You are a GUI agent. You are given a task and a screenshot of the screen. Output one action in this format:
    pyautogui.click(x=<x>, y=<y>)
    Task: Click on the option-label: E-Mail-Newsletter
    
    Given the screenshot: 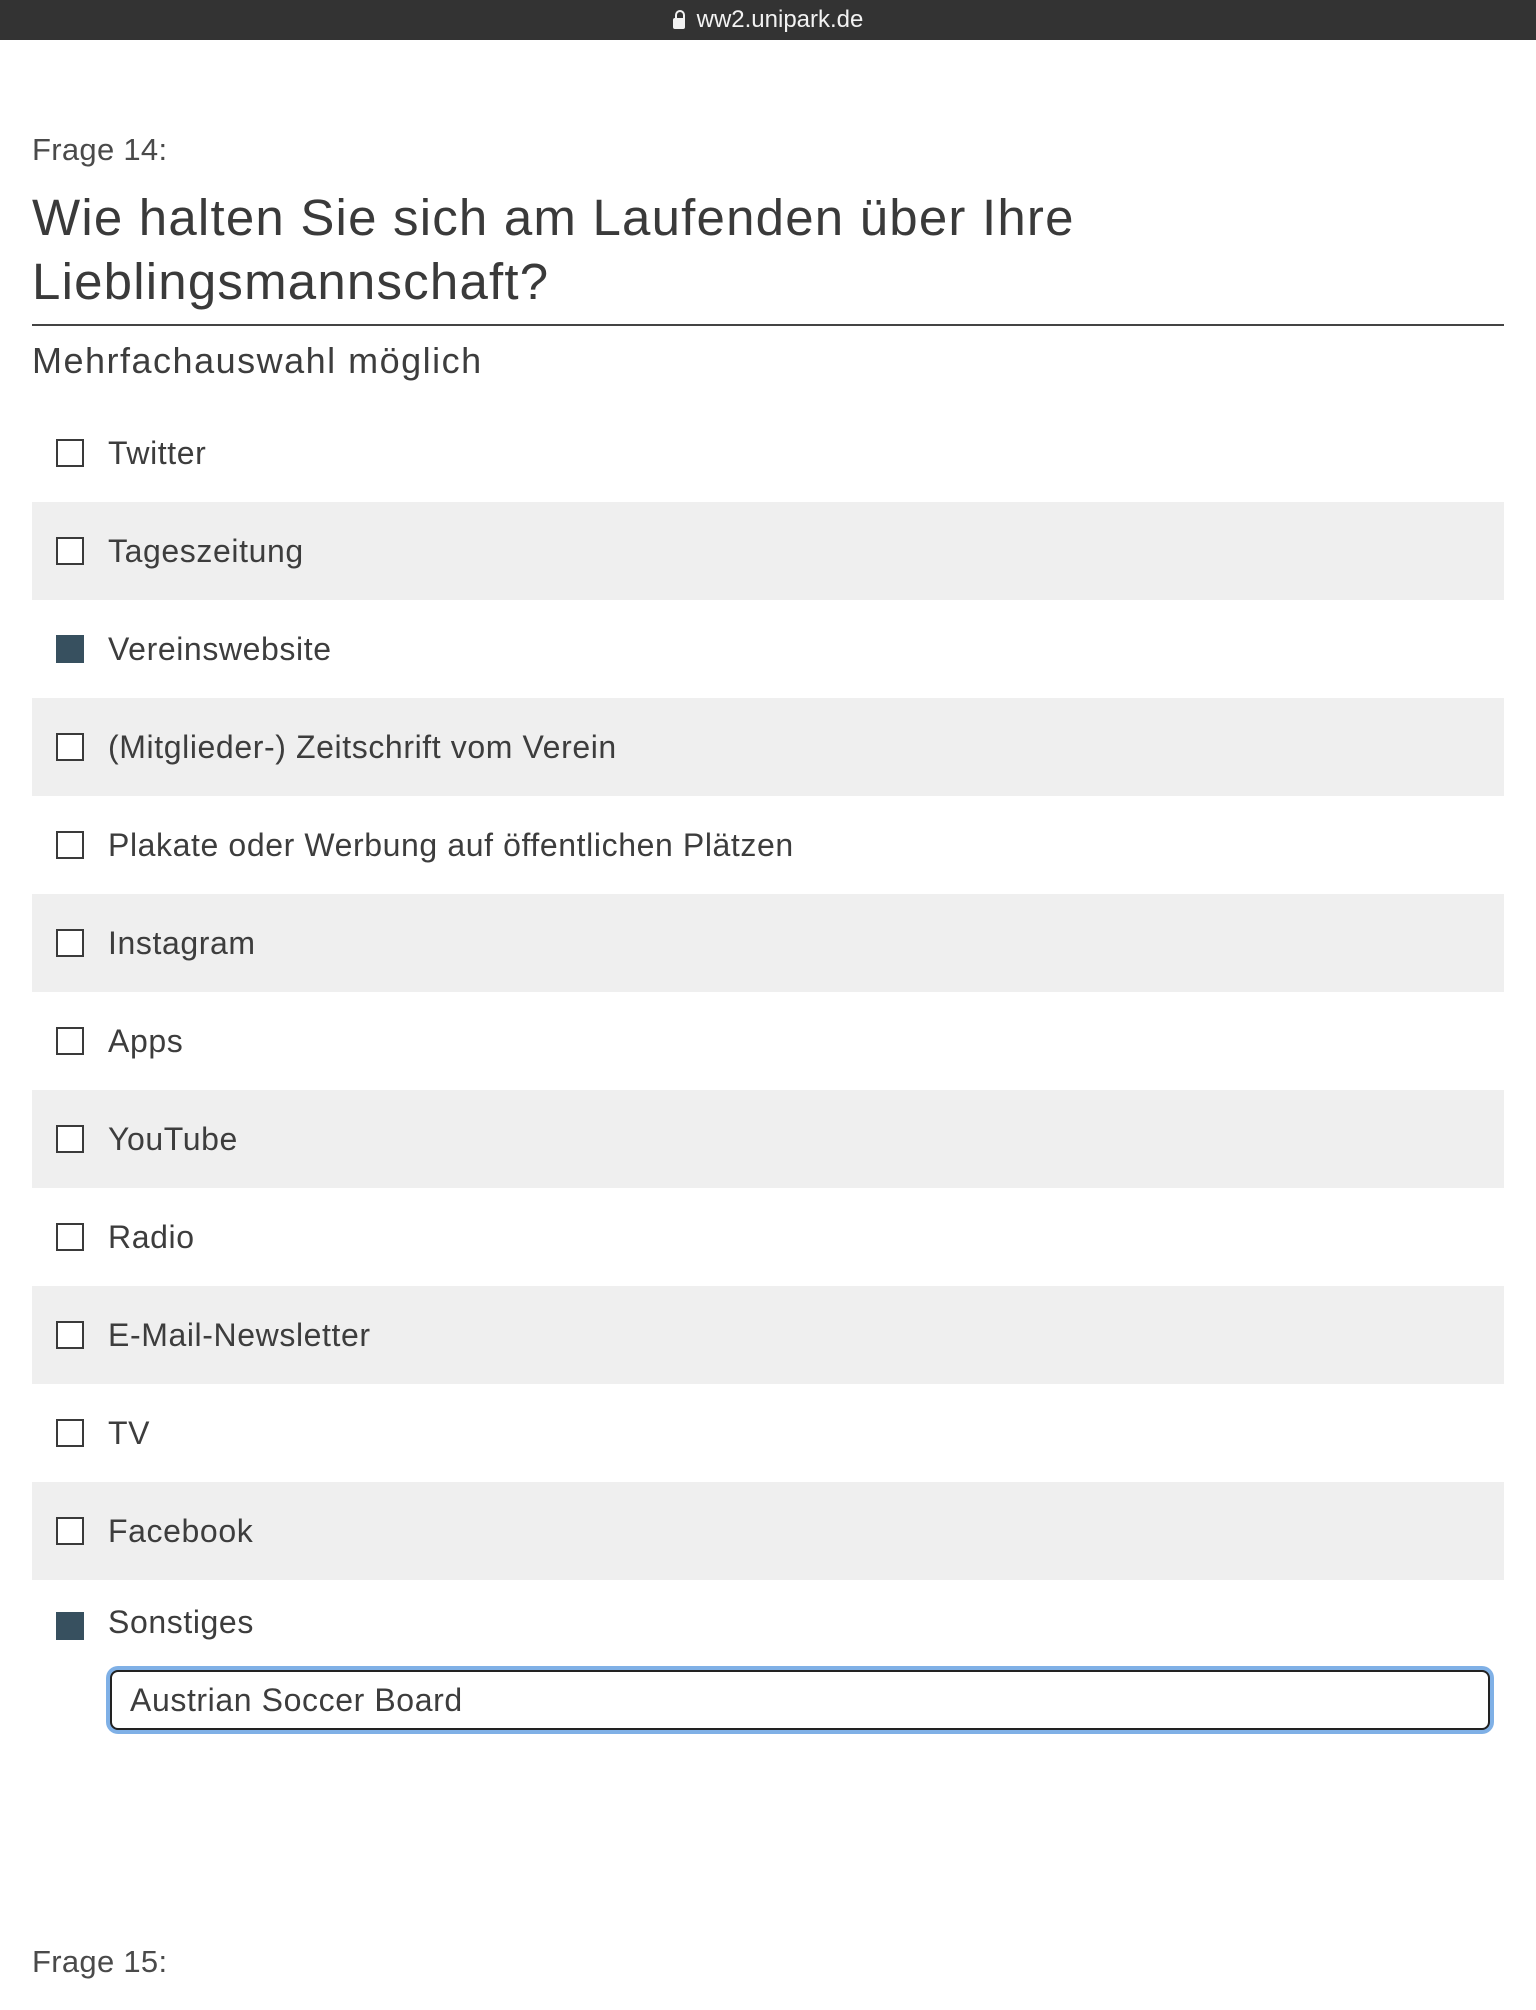 What is the action you would take?
    pyautogui.click(x=239, y=1334)
    